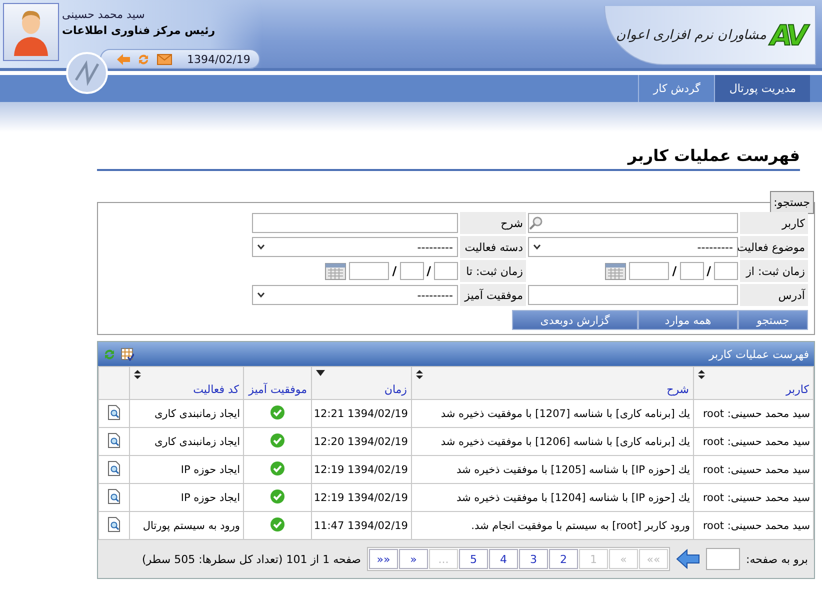 Image resolution: width=822 pixels, height=611 pixels. What do you see at coordinates (553, 526) in the screenshot?
I see `table-cell: ورود کاربر [root] به سیستم با موفقیت انجام شد.` at bounding box center [553, 526].